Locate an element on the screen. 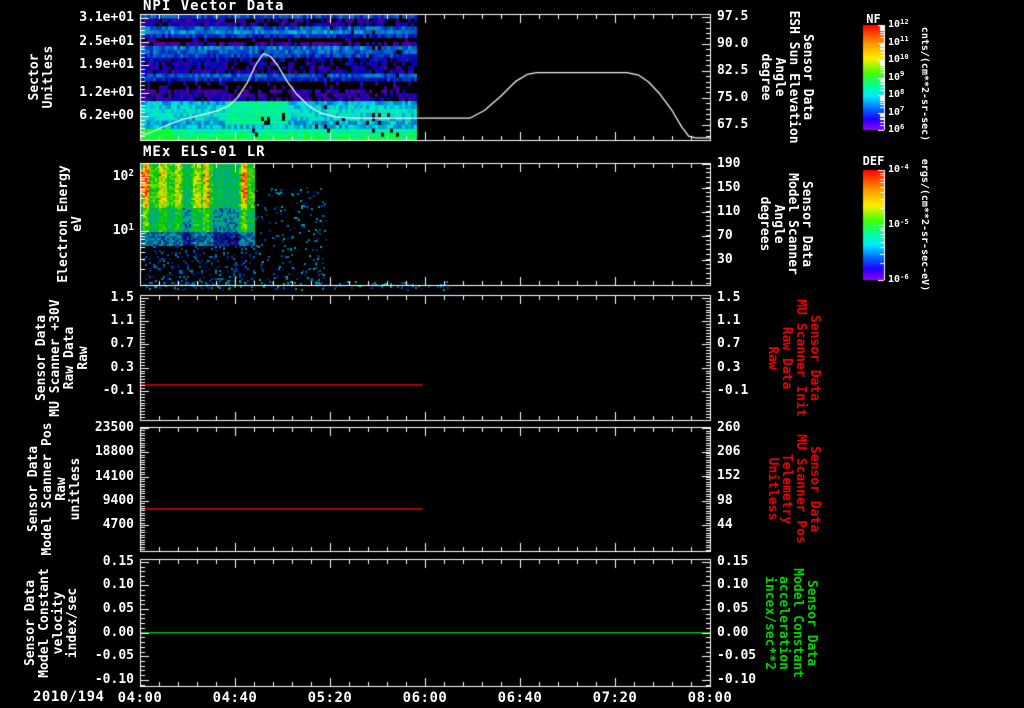 The image size is (1024, 708). right-tick-label-els-1: 150 is located at coordinates (729, 187).